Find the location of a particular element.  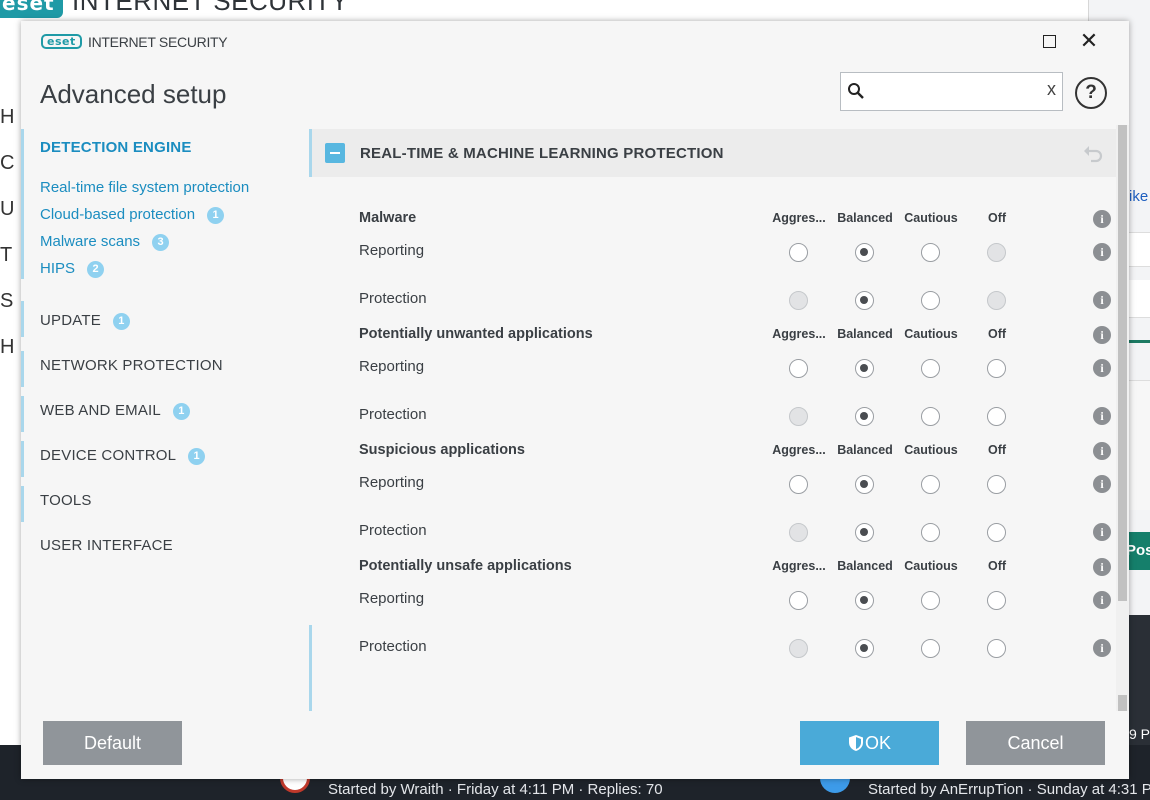

setting-label: Reporting is located at coordinates (392, 482).